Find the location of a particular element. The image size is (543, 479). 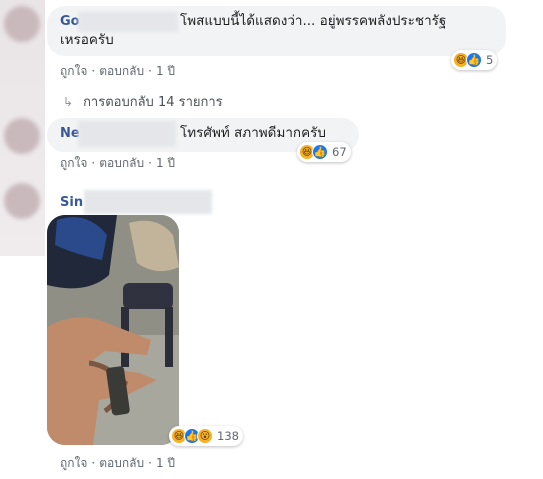

avatar-column is located at coordinates (22, 128).